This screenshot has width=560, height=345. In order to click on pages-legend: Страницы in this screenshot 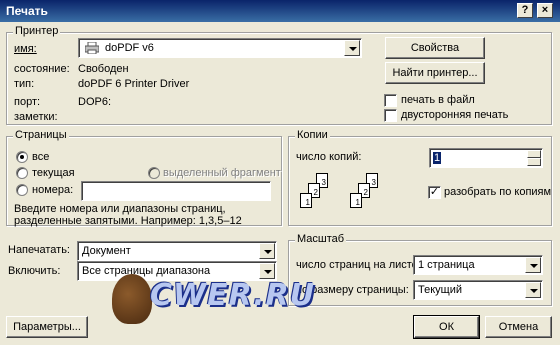, I will do `click(41, 135)`.